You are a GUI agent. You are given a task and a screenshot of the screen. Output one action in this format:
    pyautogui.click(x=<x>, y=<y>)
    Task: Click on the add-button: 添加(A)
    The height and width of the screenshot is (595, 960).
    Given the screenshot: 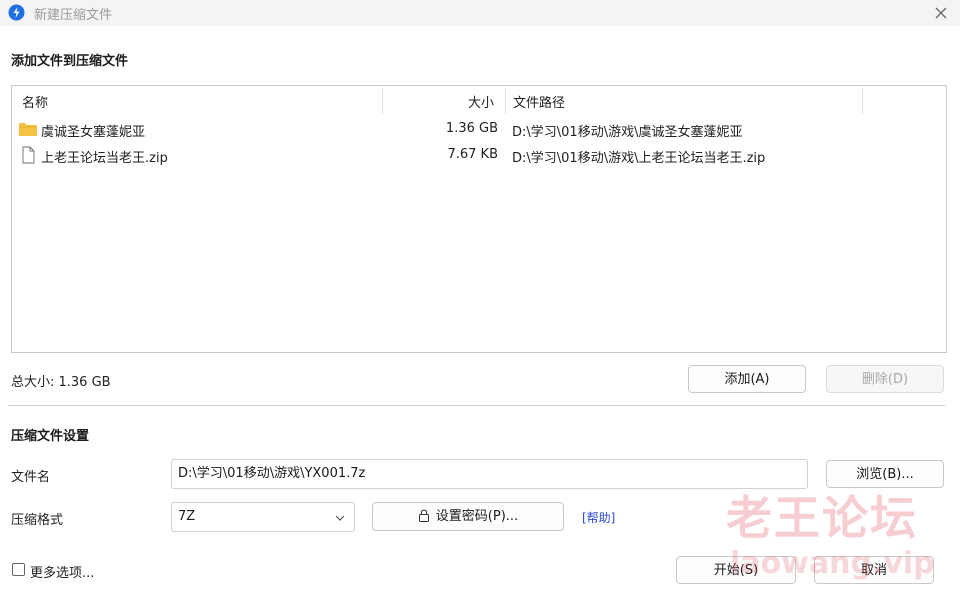 What is the action you would take?
    pyautogui.click(x=747, y=379)
    